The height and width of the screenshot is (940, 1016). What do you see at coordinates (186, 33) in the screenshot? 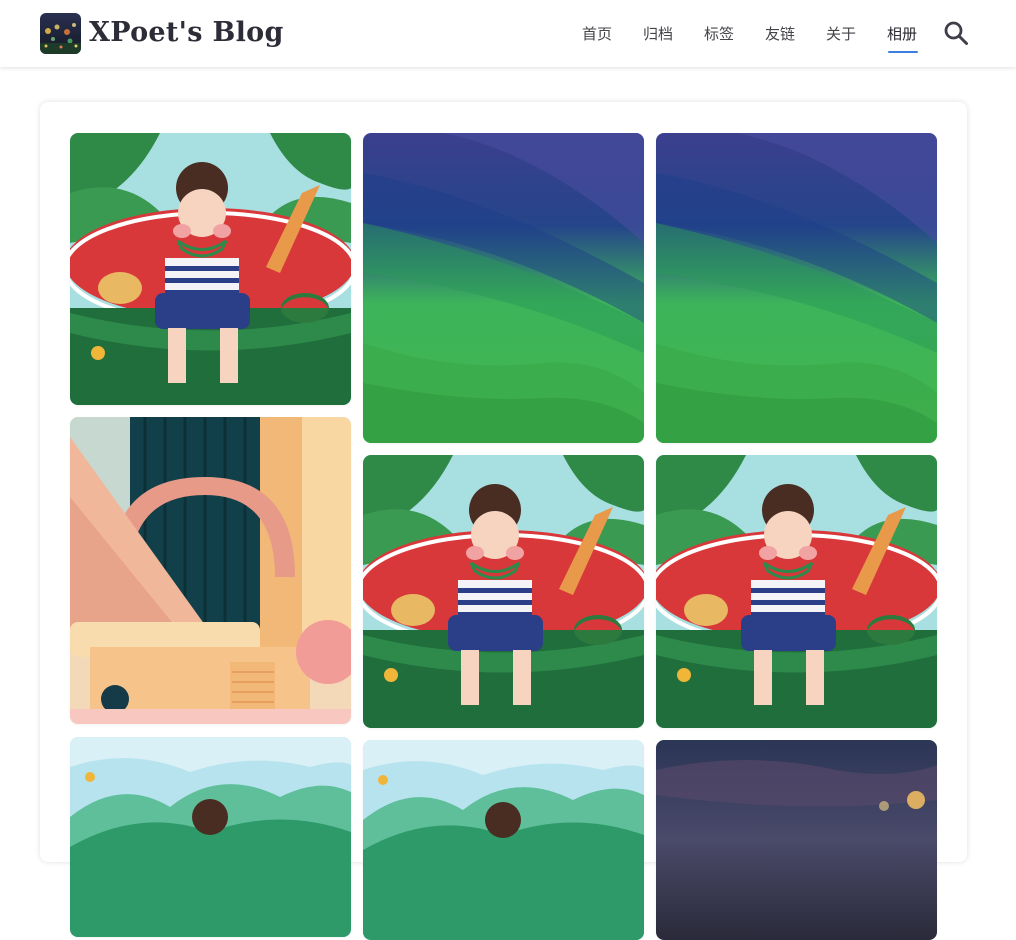
I see `site-title: XPoet's Blog` at bounding box center [186, 33].